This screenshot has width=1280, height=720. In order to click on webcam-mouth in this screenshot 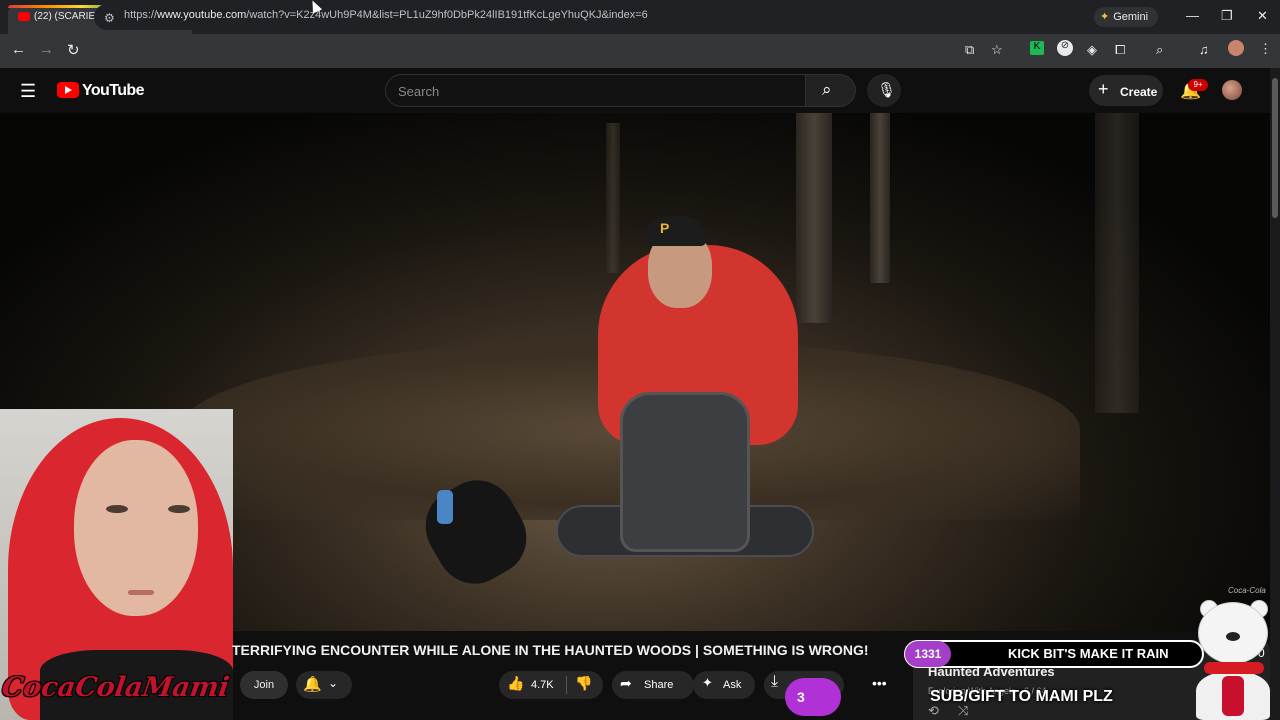, I will do `click(141, 592)`.